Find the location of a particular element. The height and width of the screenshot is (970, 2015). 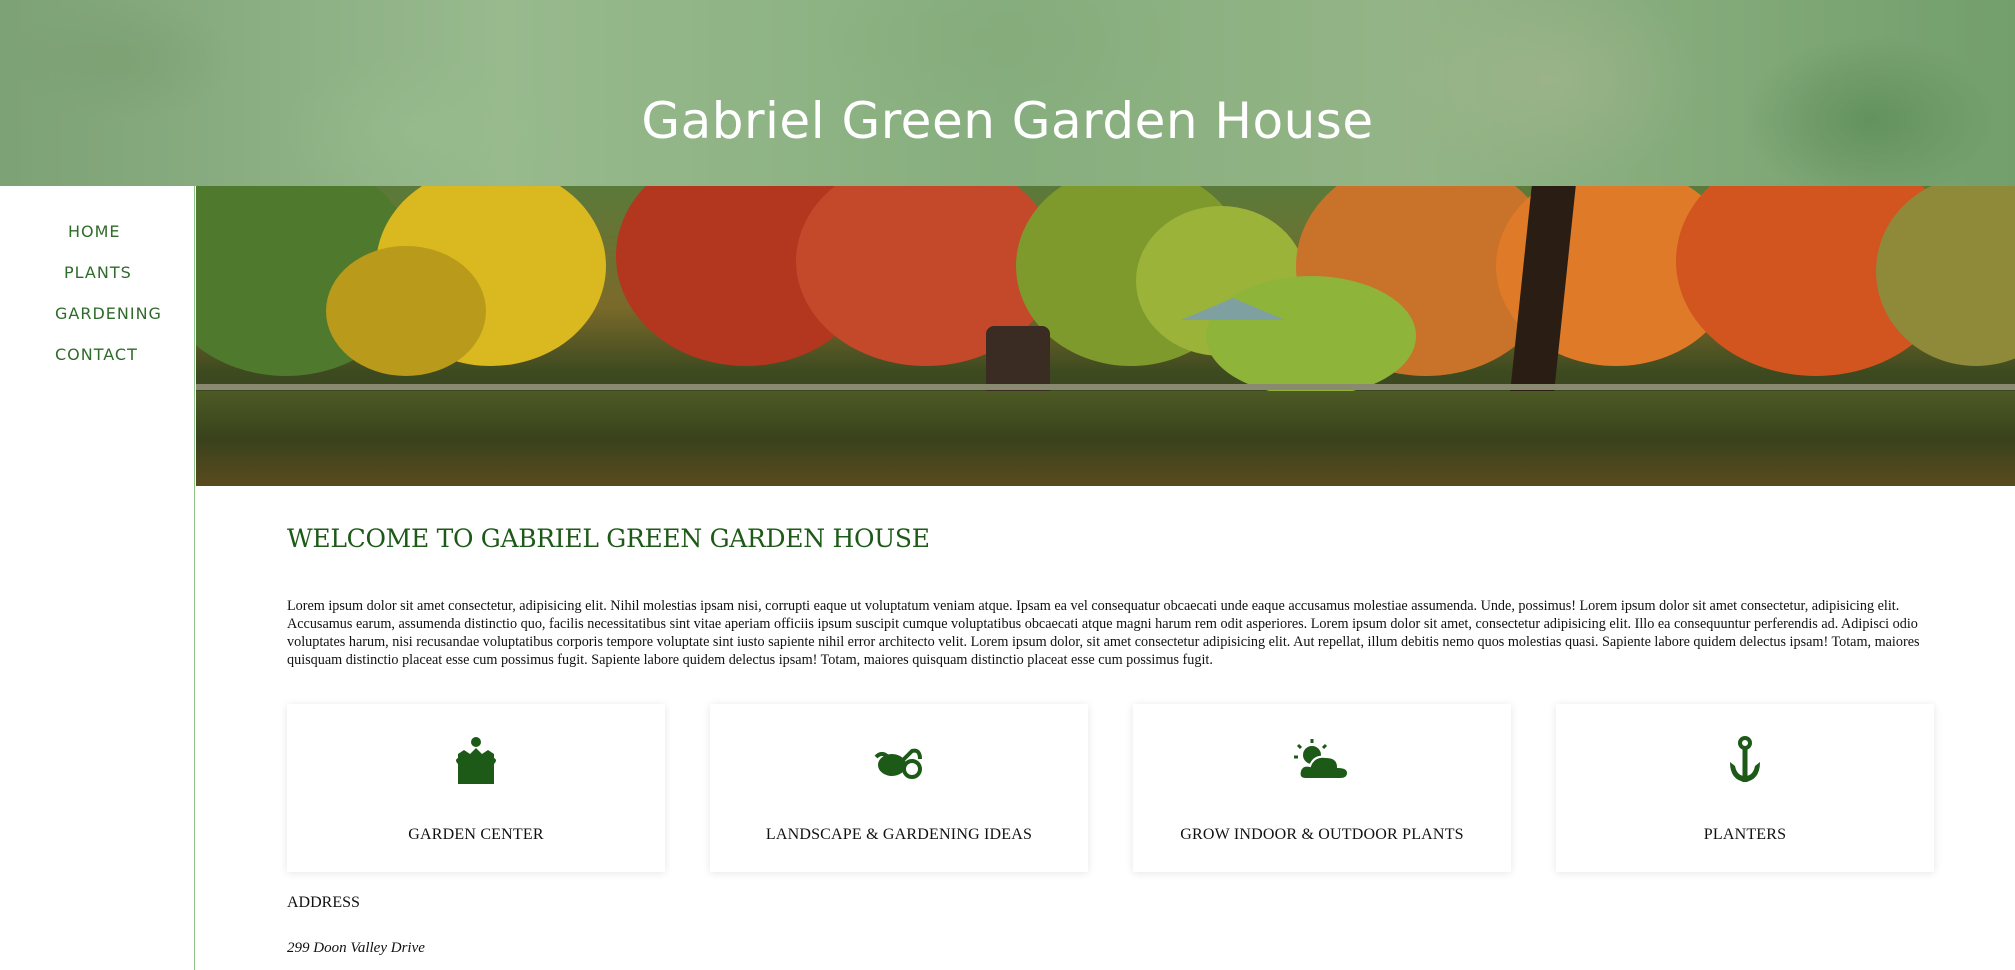

nav-item-contact: CONTACT is located at coordinates (96, 354).